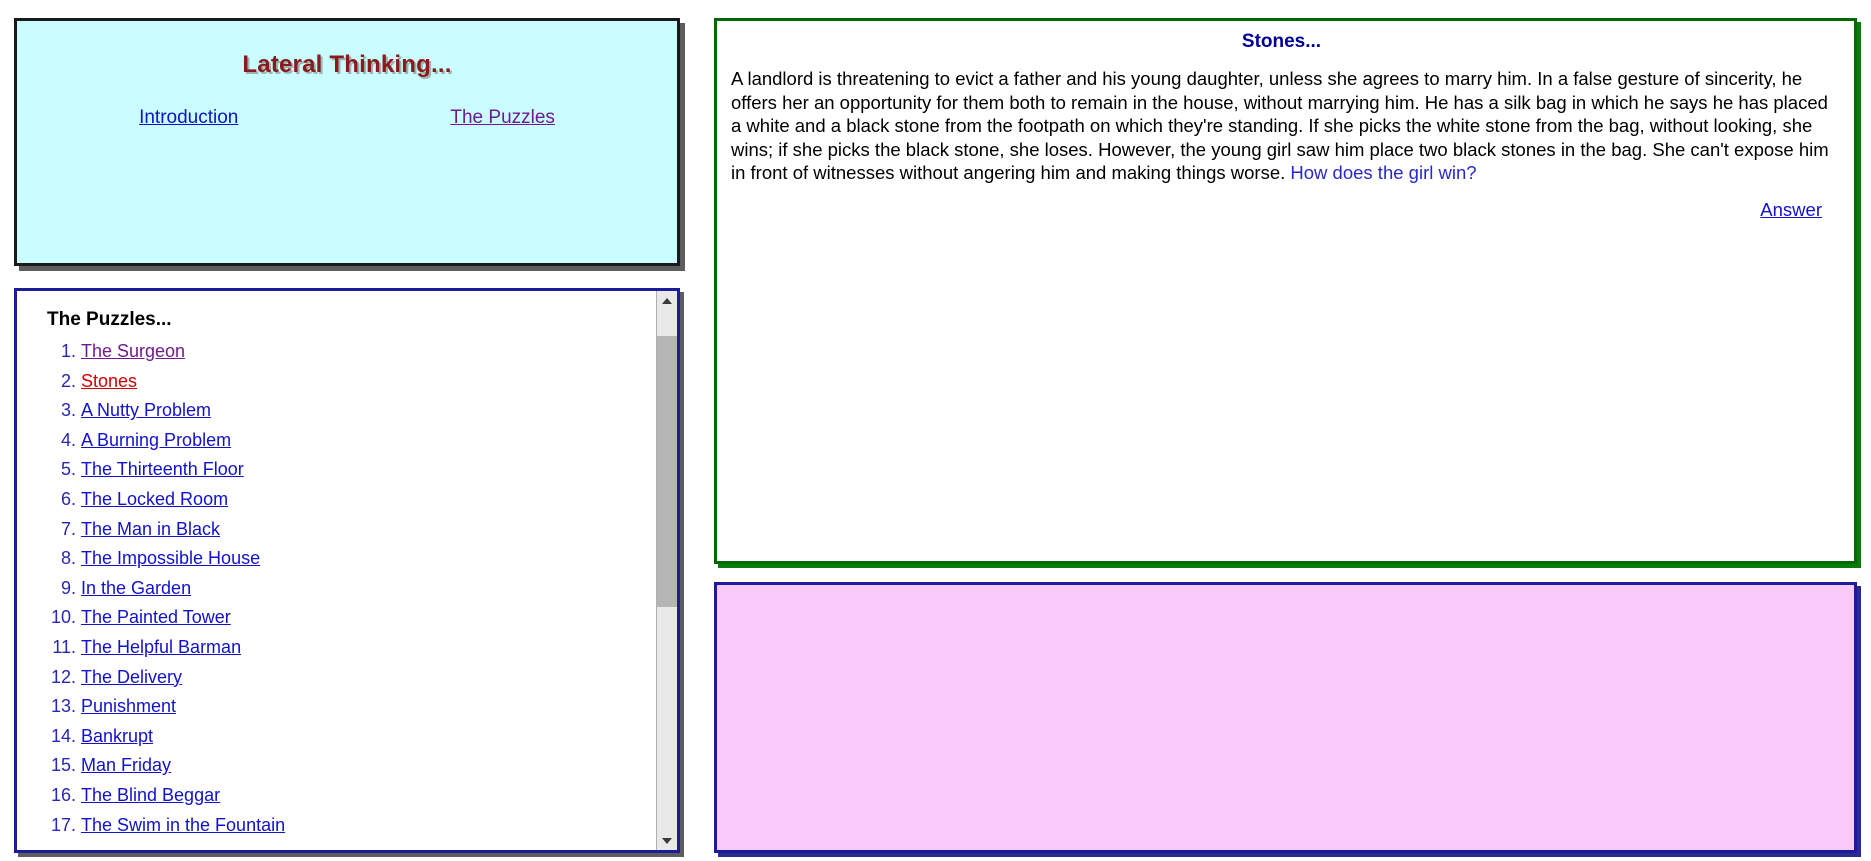 The height and width of the screenshot is (861, 1871). Describe the element at coordinates (136, 588) in the screenshot. I see `puzzle-link: In the Garden` at that location.